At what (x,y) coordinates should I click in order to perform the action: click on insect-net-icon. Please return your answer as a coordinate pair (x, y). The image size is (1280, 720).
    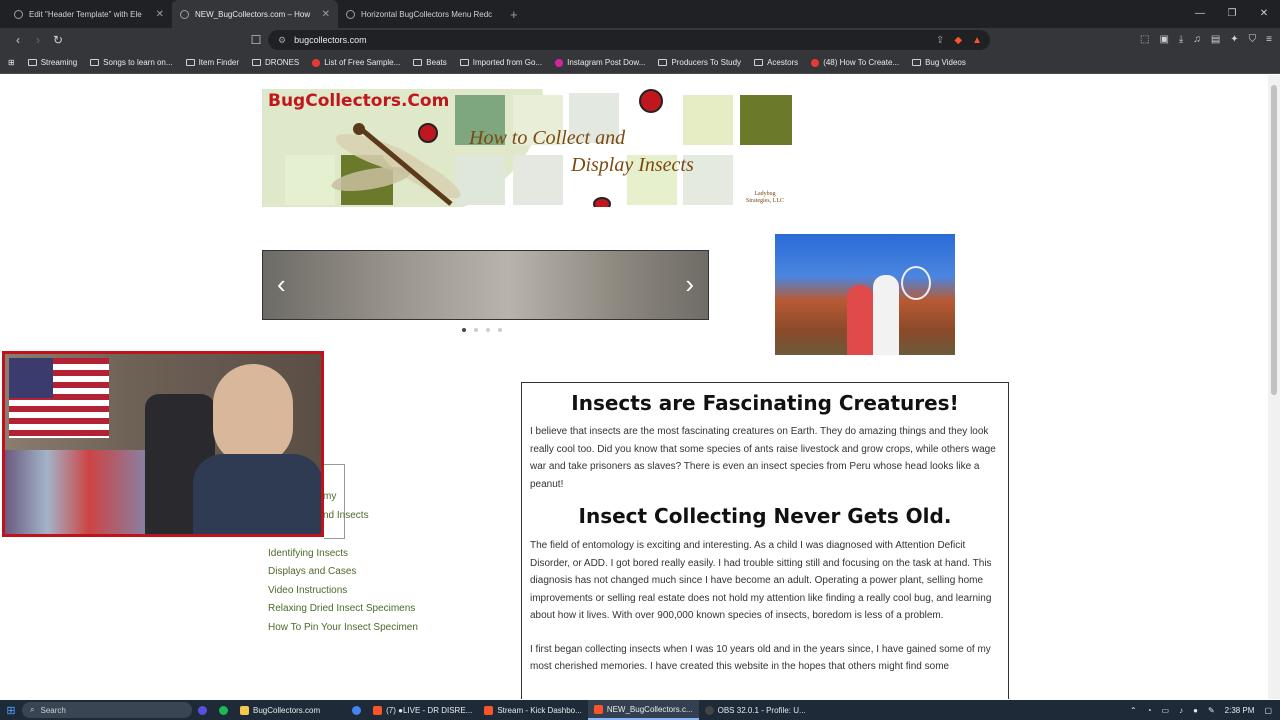
    Looking at the image, I should click on (916, 283).